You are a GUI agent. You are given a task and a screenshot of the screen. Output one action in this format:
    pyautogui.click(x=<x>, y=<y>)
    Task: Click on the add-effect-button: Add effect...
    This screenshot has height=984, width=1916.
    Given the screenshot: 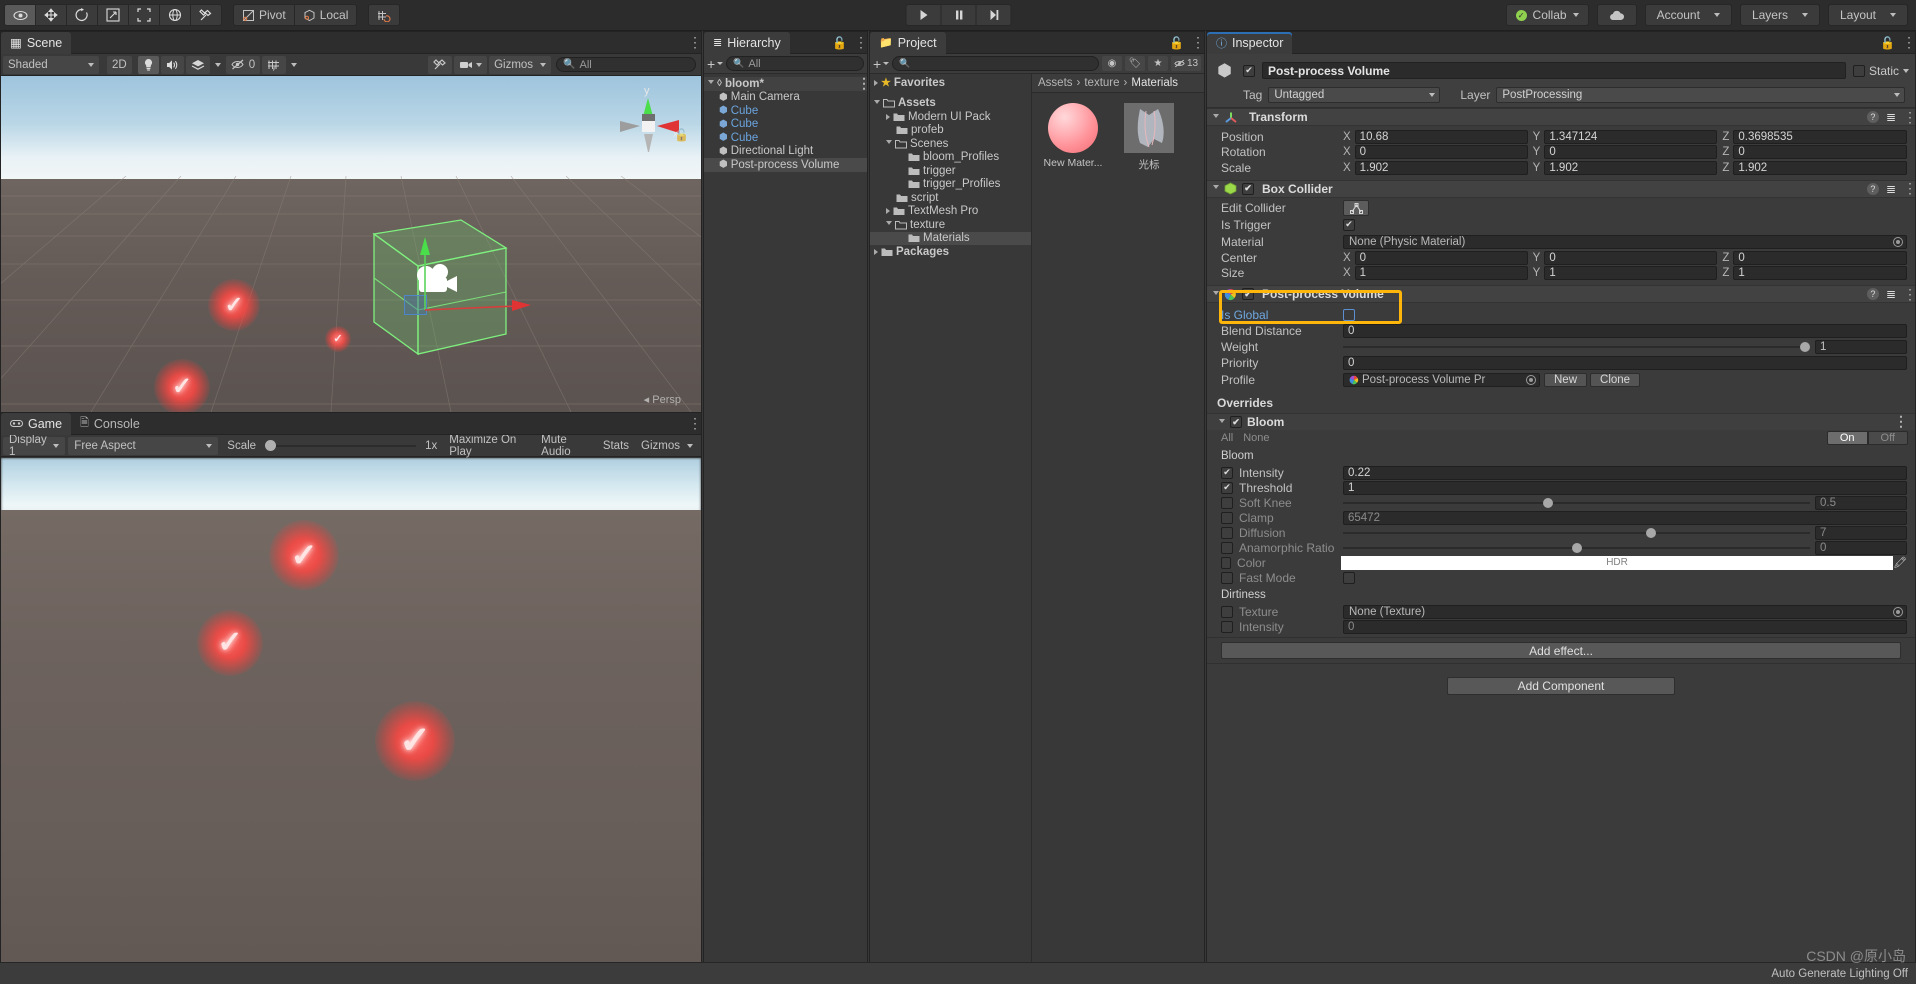 What is the action you would take?
    pyautogui.click(x=1561, y=650)
    